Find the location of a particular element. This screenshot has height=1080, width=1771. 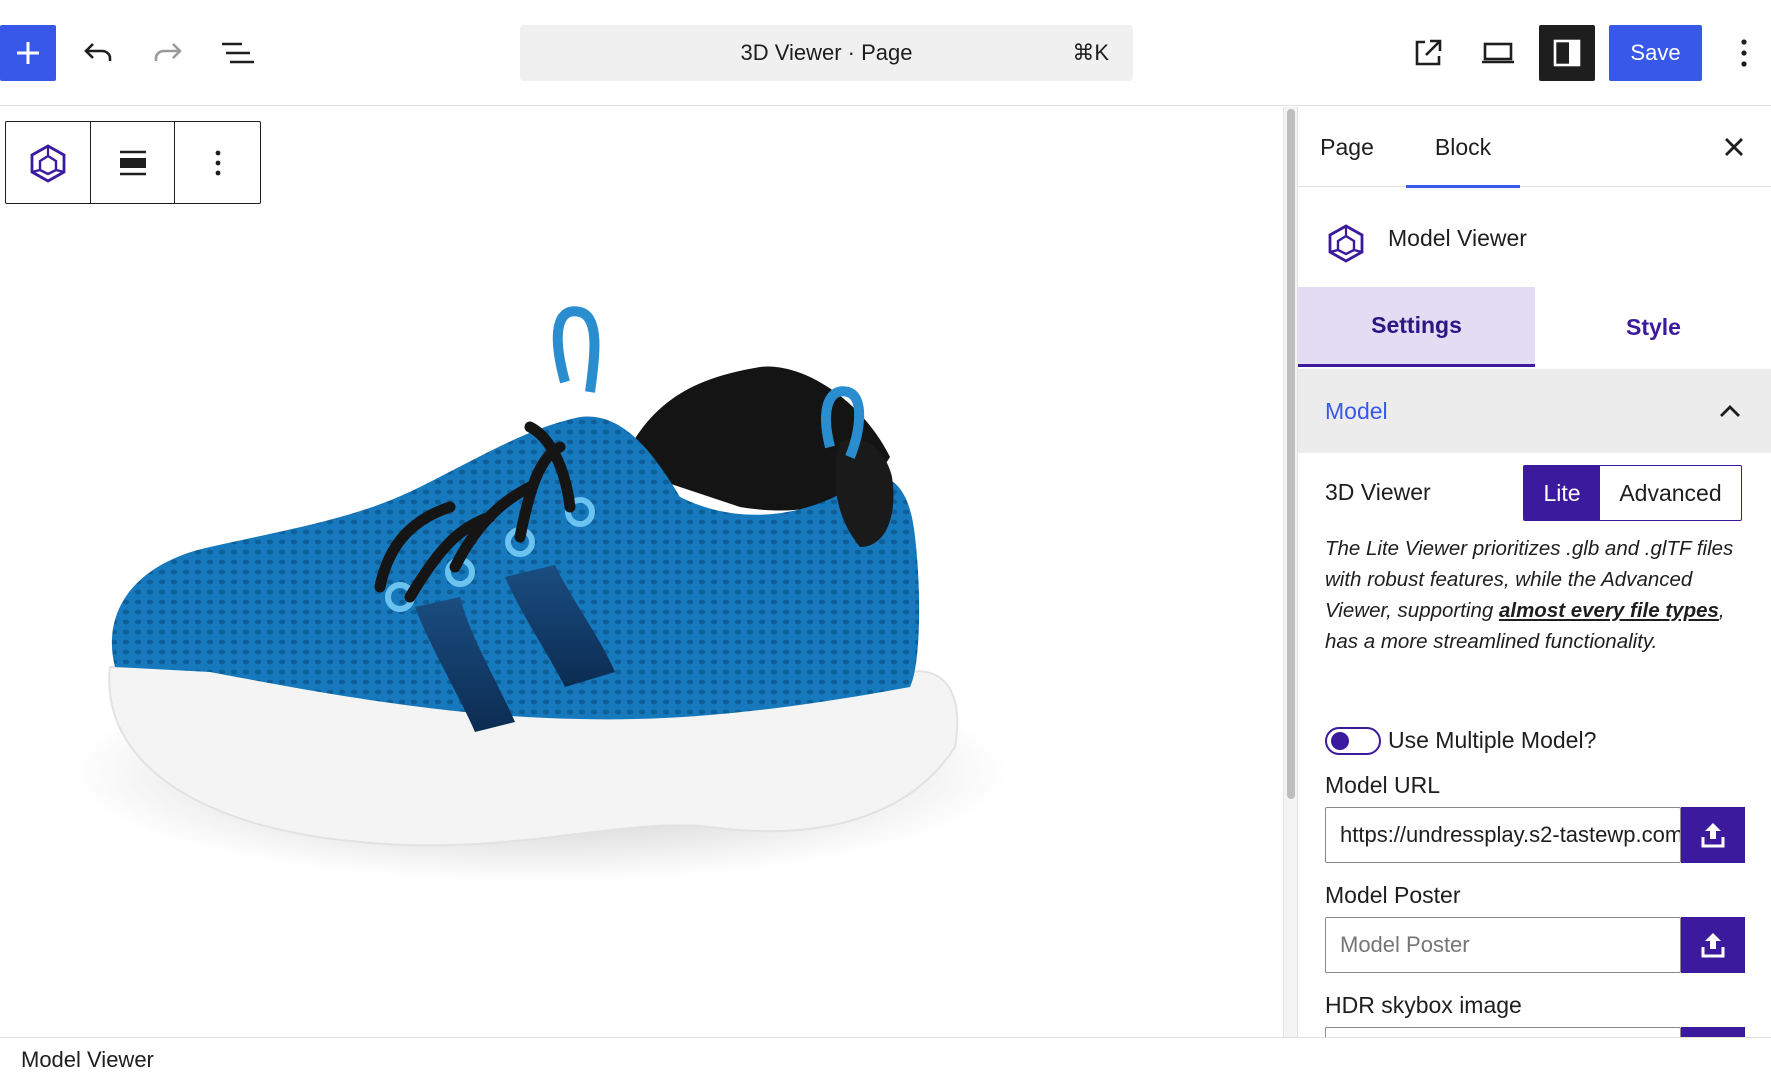

undo-icon is located at coordinates (98, 52).